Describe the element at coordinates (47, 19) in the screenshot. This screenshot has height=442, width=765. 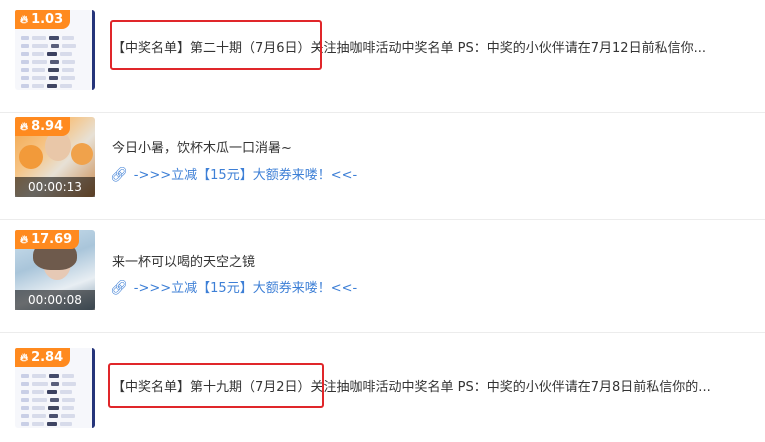
I see `heat-value: 1.03` at that location.